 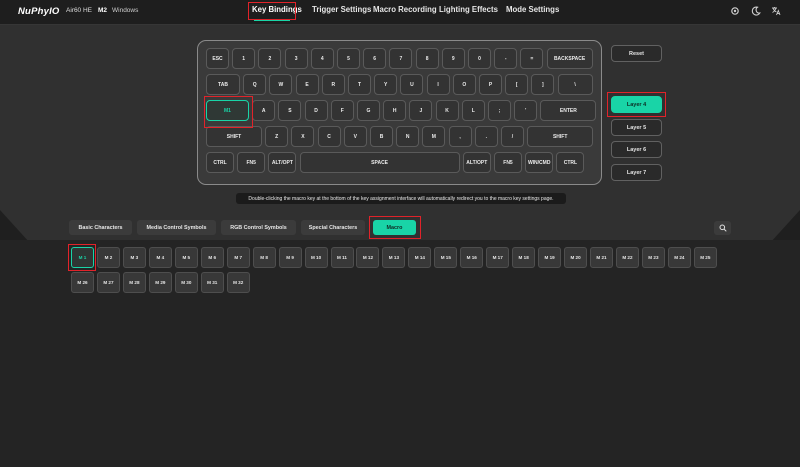 What do you see at coordinates (468, 9) in the screenshot?
I see `tab-lighting-effects: Lighting Effects` at bounding box center [468, 9].